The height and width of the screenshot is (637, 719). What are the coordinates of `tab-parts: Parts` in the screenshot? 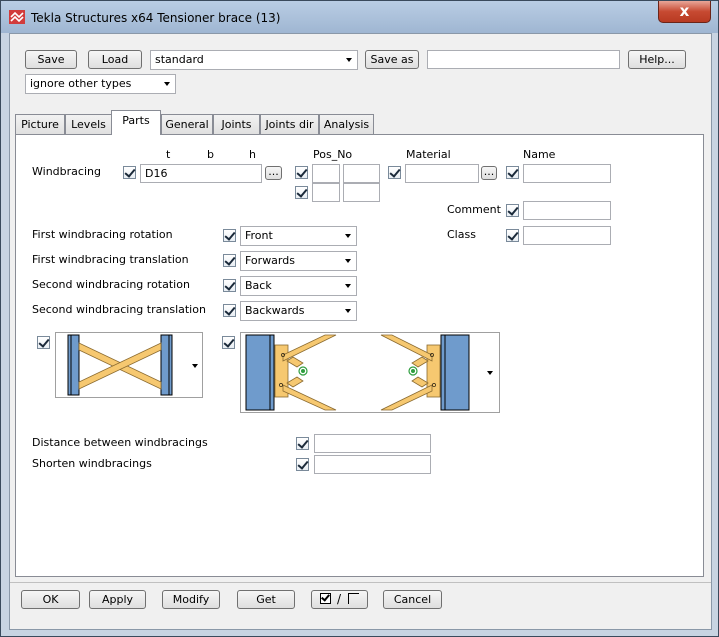 It's located at (136, 122).